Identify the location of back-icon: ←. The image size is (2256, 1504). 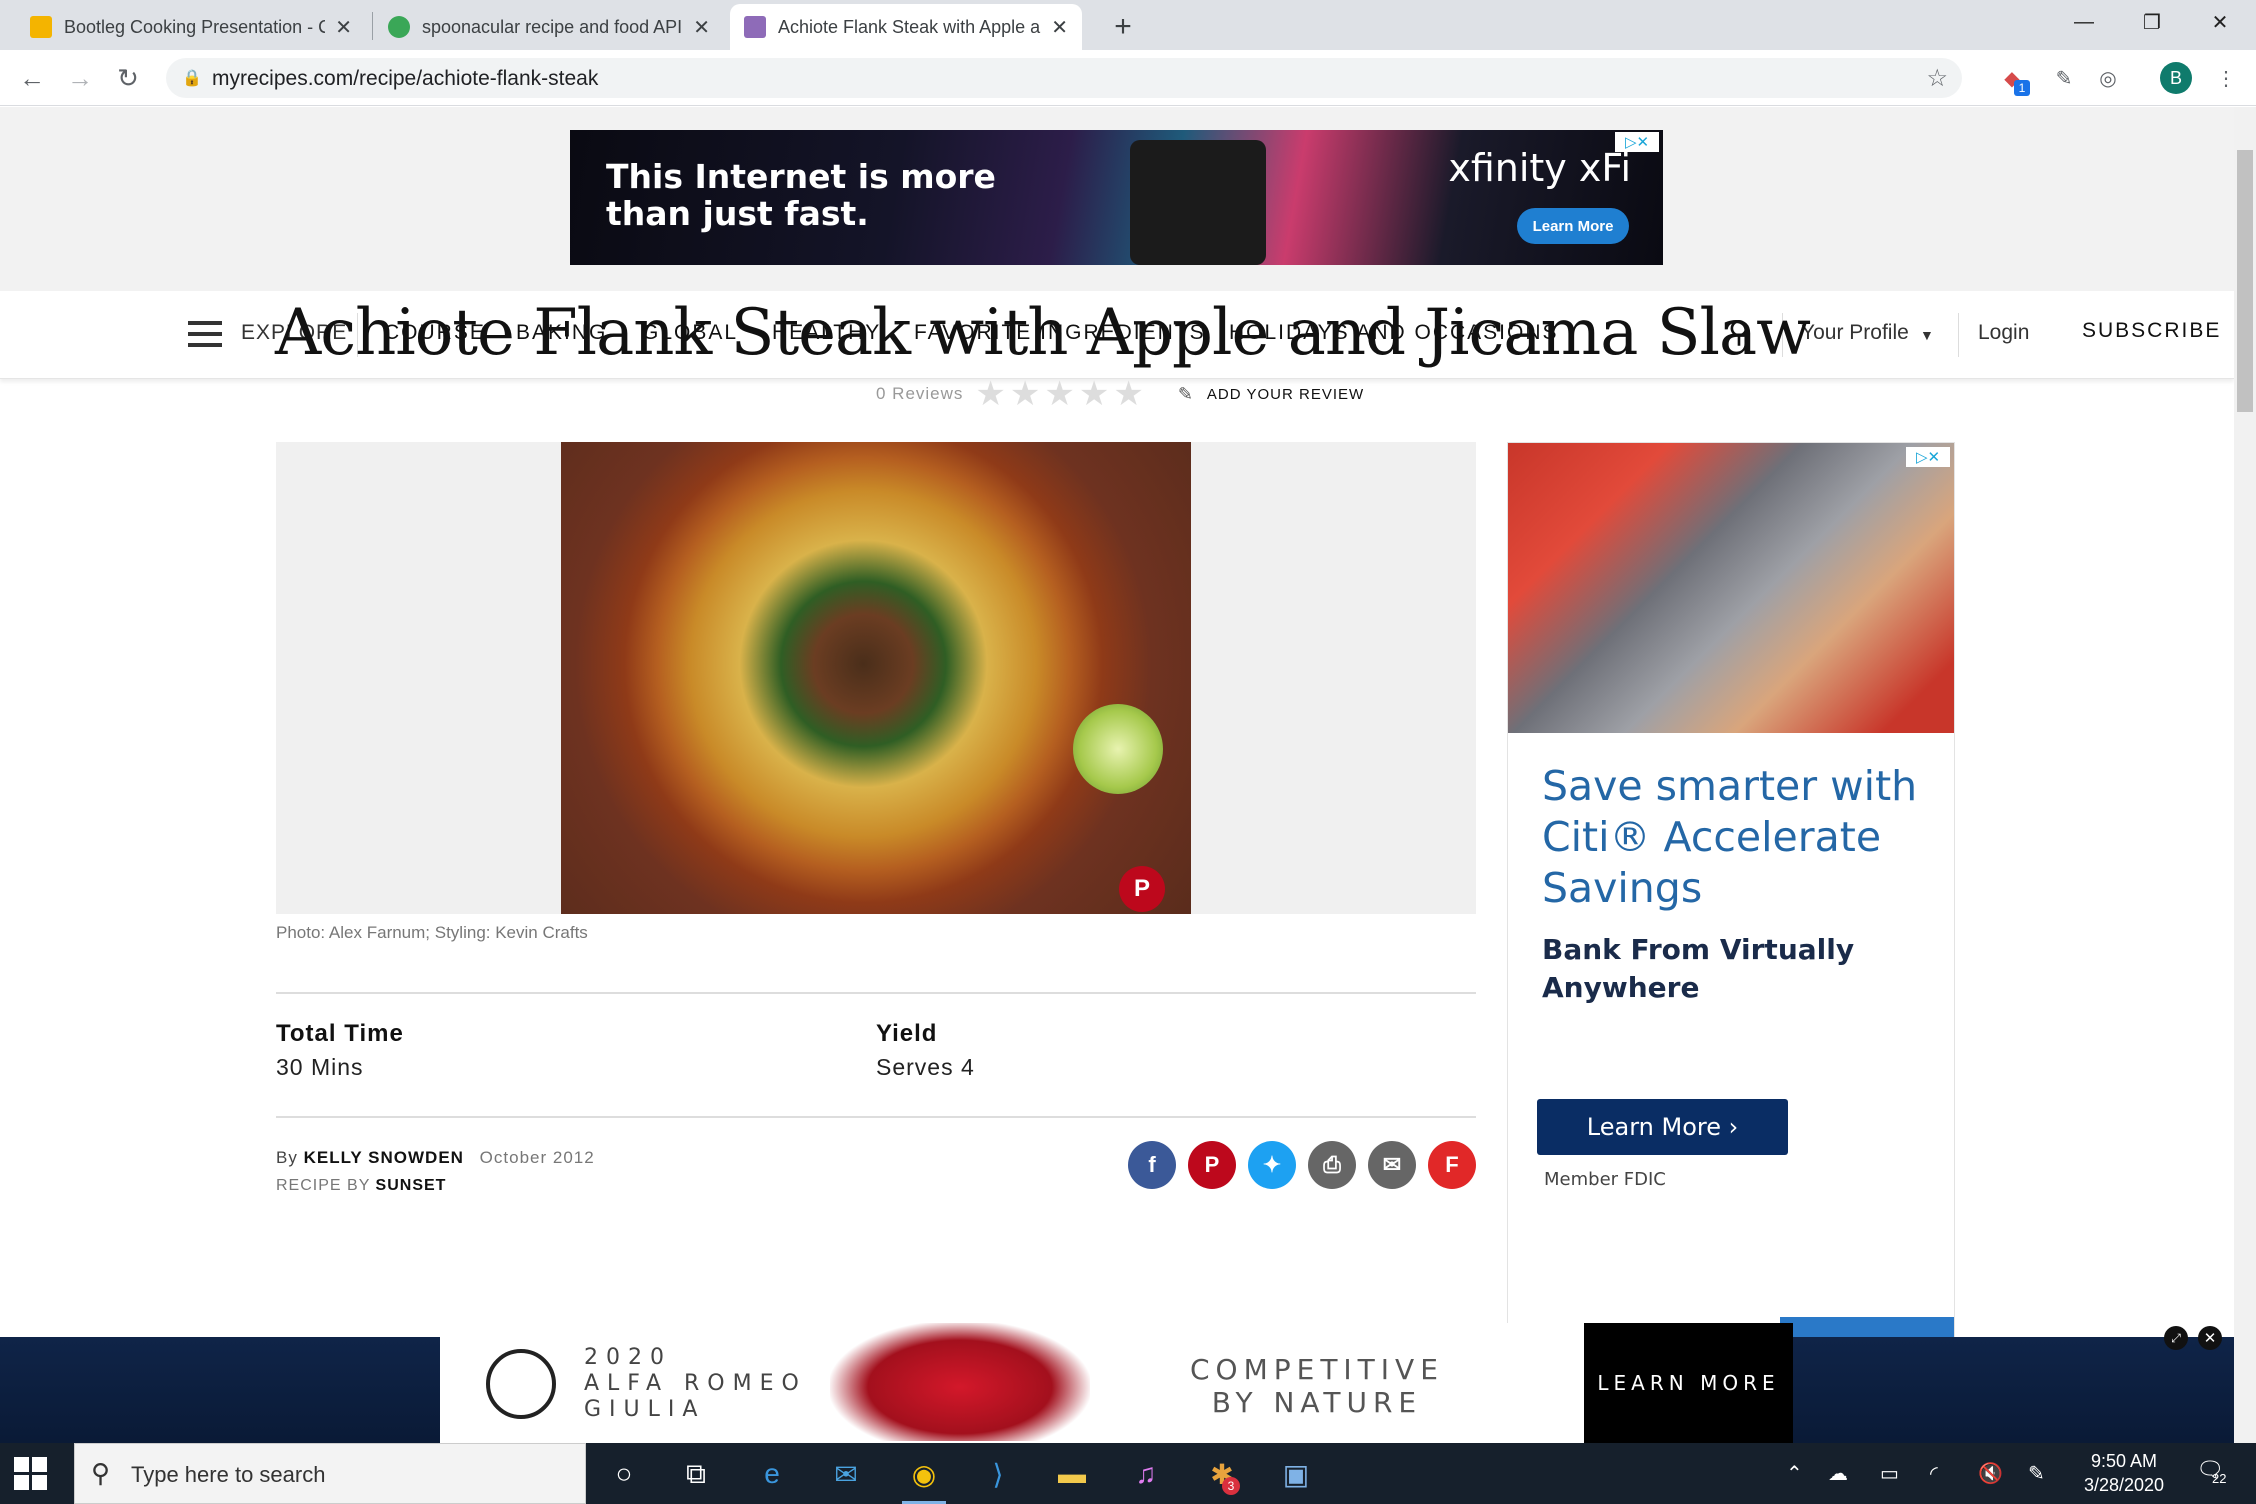
(32, 78).